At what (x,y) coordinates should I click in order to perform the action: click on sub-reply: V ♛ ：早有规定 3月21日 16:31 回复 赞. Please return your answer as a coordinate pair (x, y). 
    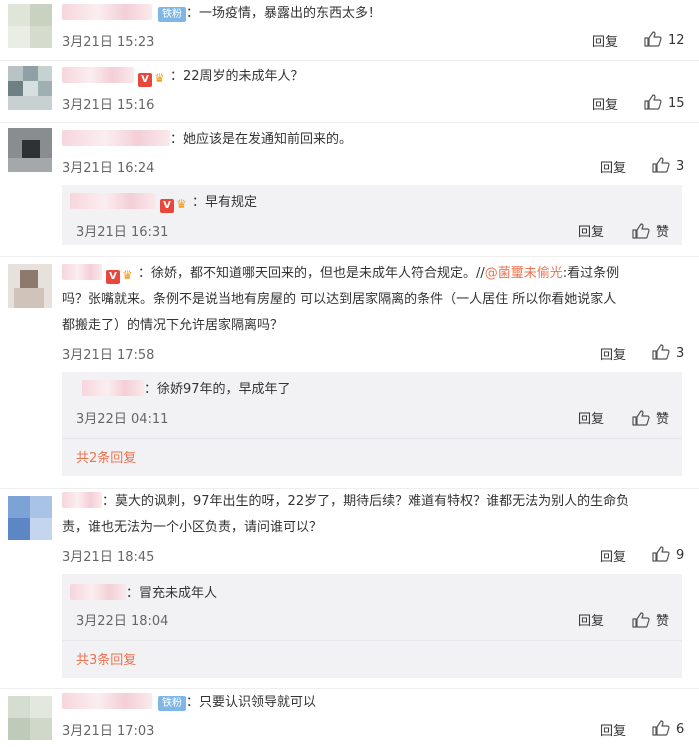
    Looking at the image, I should click on (372, 215).